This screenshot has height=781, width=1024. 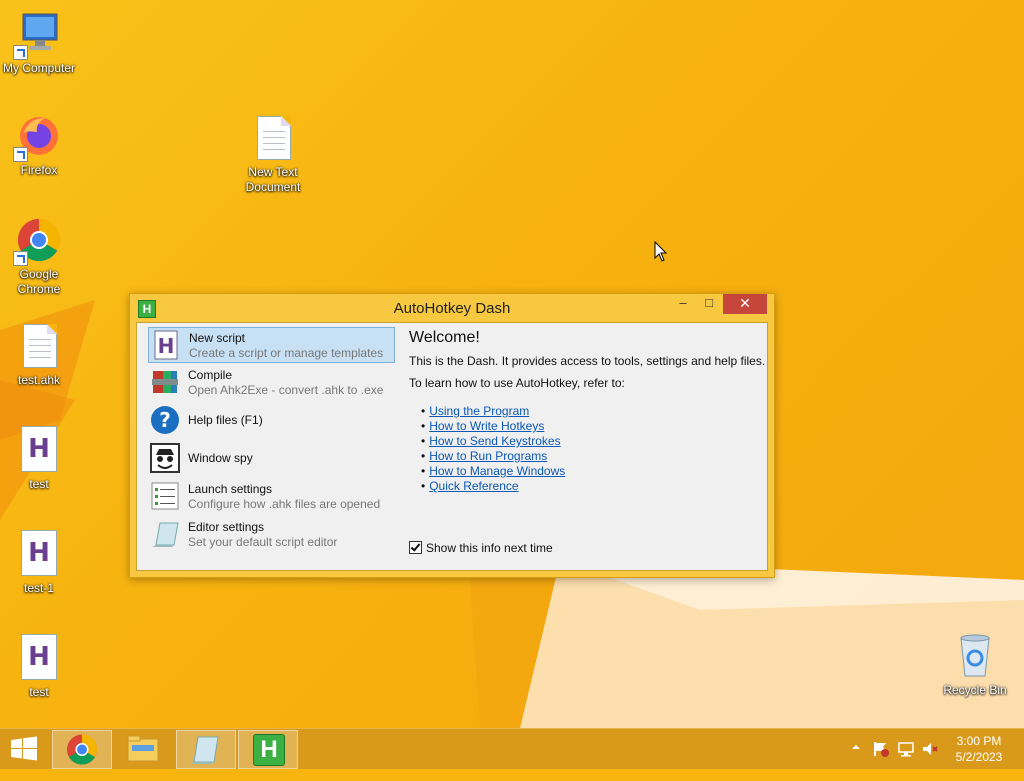 I want to click on recycle-bin-icon, so click(x=975, y=656).